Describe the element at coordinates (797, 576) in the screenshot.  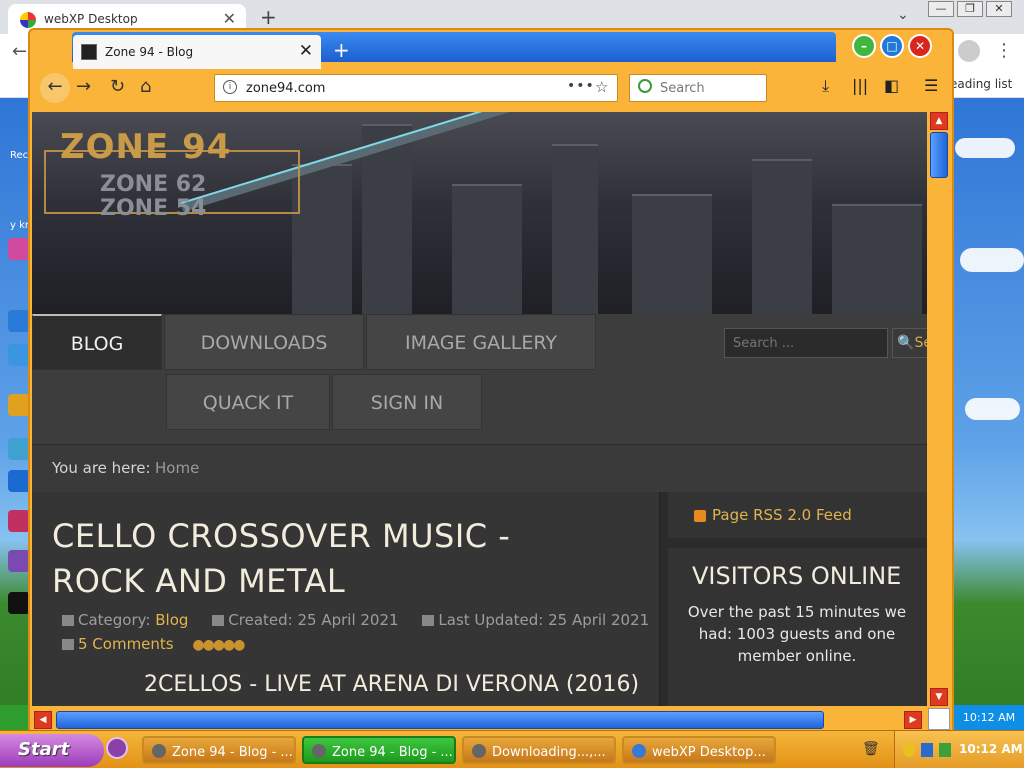
I see `visitors-title: VISITORS ONLINE` at that location.